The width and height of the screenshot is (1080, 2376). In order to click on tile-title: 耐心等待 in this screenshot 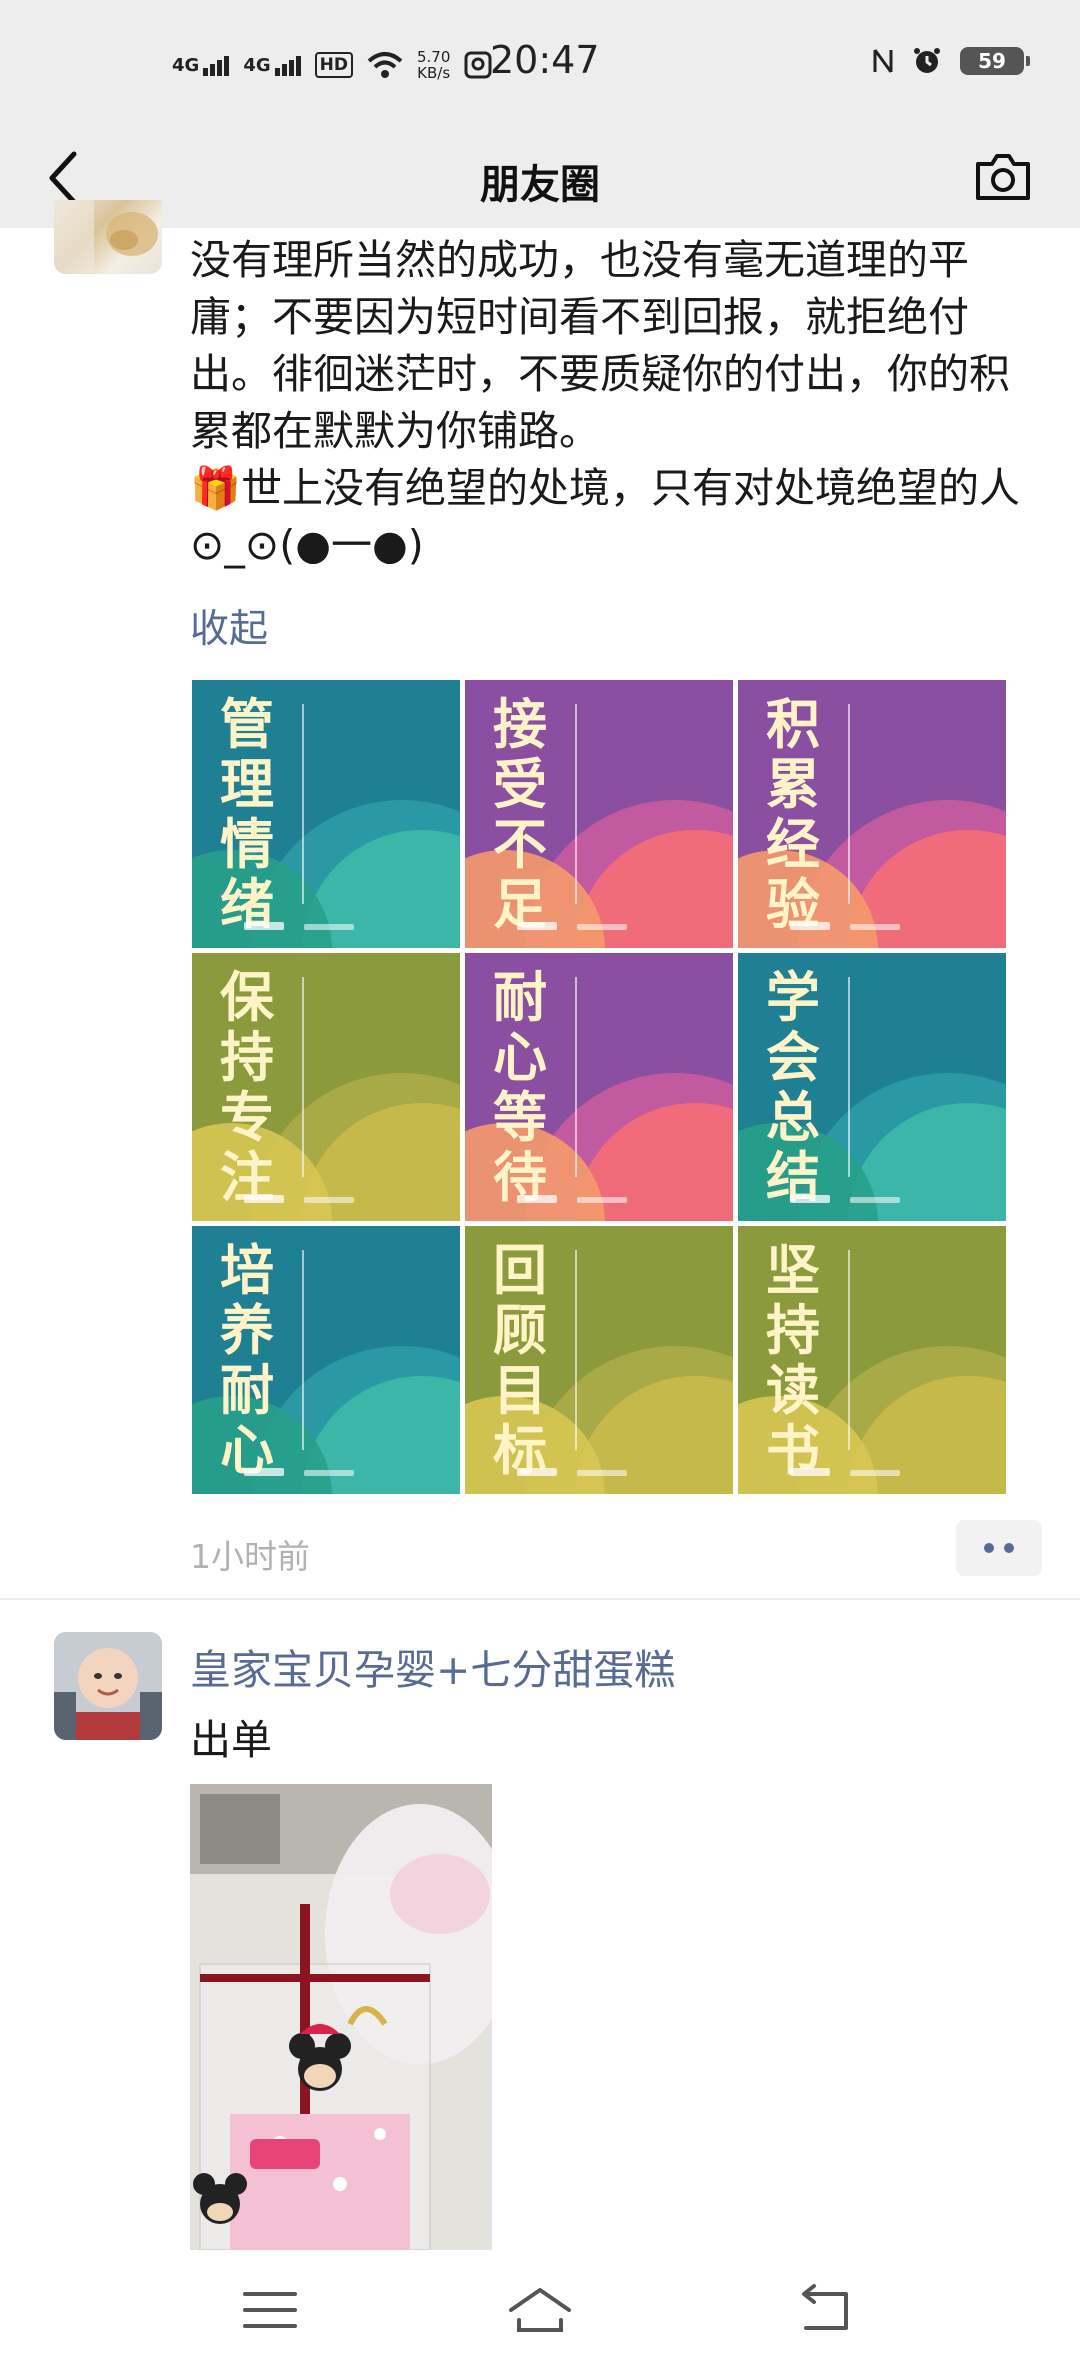, I will do `click(520, 1087)`.